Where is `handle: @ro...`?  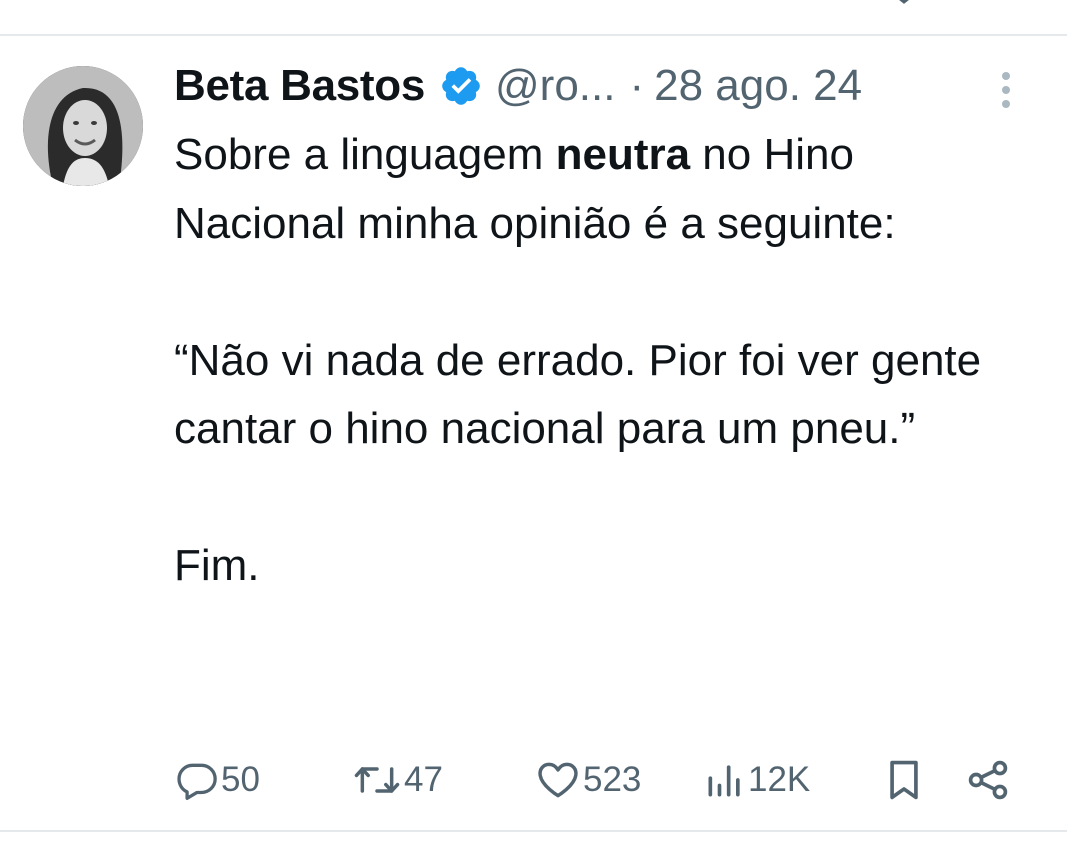
handle: @ro... is located at coordinates (555, 86).